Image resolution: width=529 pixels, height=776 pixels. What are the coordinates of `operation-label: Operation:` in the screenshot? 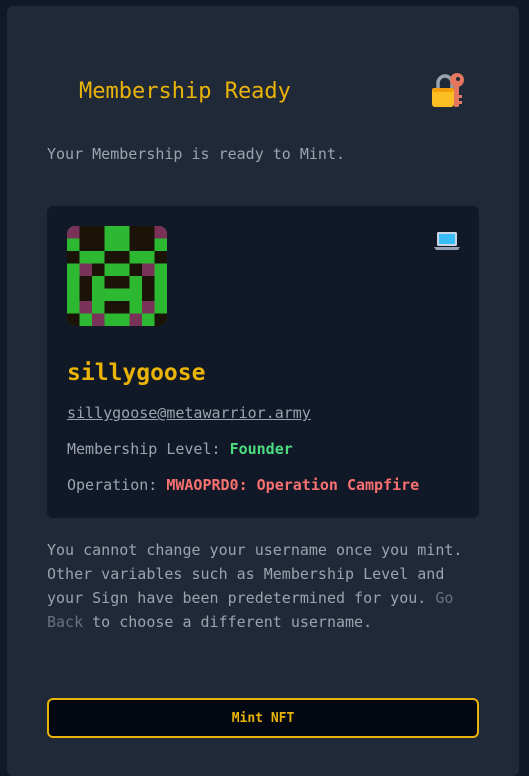 It's located at (117, 485).